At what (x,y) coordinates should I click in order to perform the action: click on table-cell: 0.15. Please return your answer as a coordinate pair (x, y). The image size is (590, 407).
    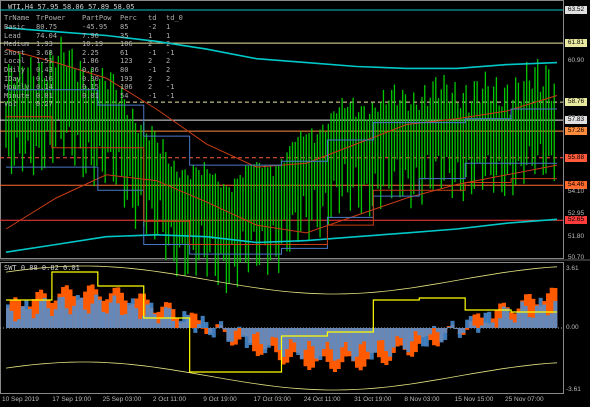
    Looking at the image, I should click on (90, 87).